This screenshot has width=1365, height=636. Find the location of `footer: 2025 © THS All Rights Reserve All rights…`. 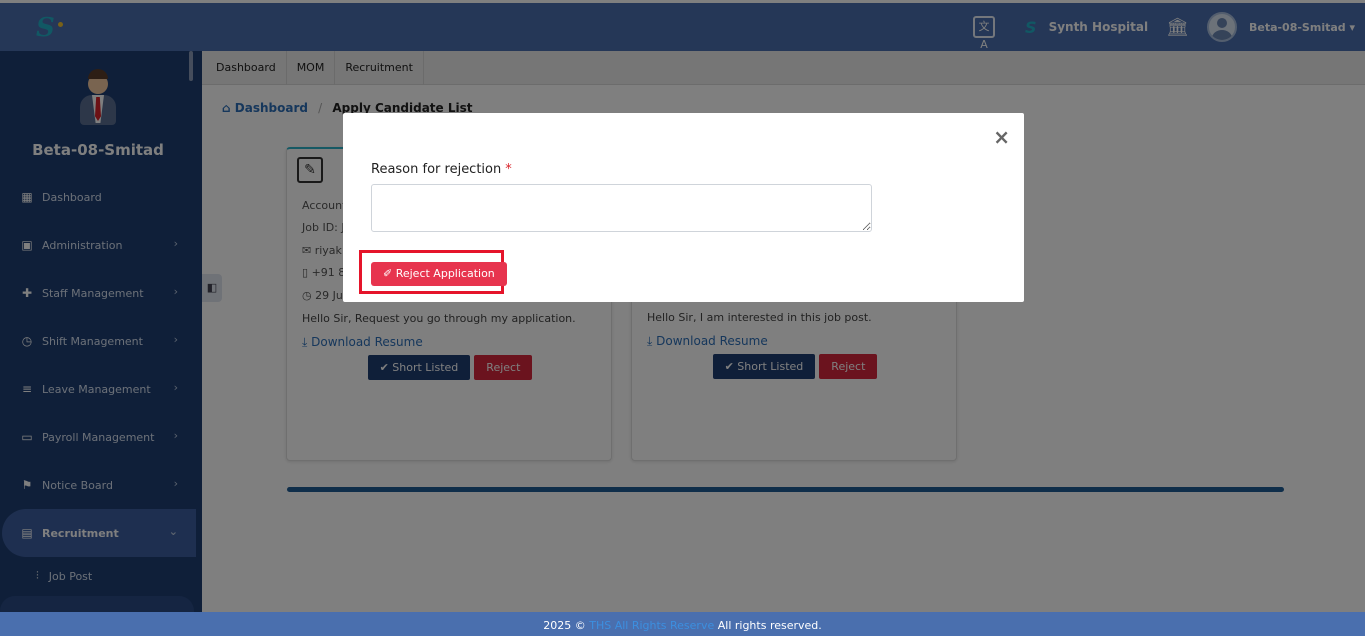

footer: 2025 © THS All Rights Reserve All rights… is located at coordinates (682, 624).